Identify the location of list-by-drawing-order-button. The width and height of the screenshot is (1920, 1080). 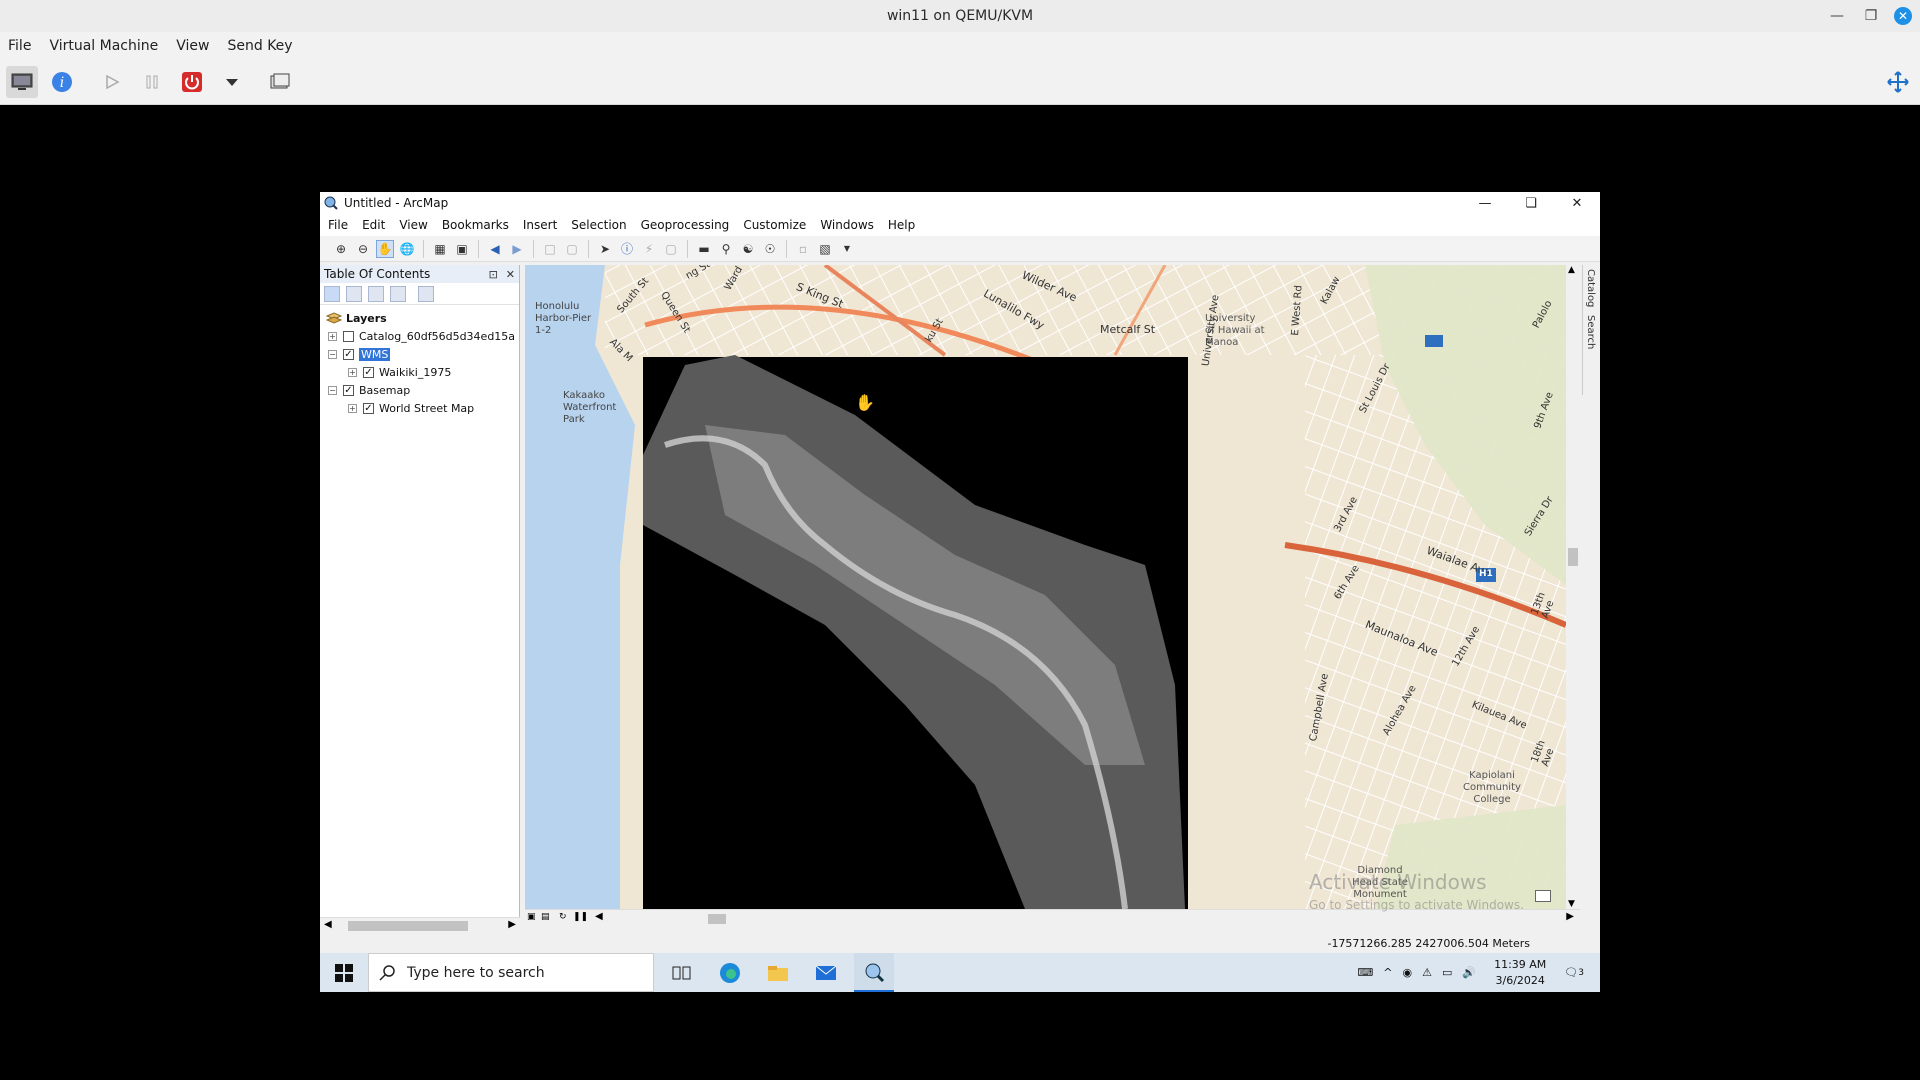
(332, 293).